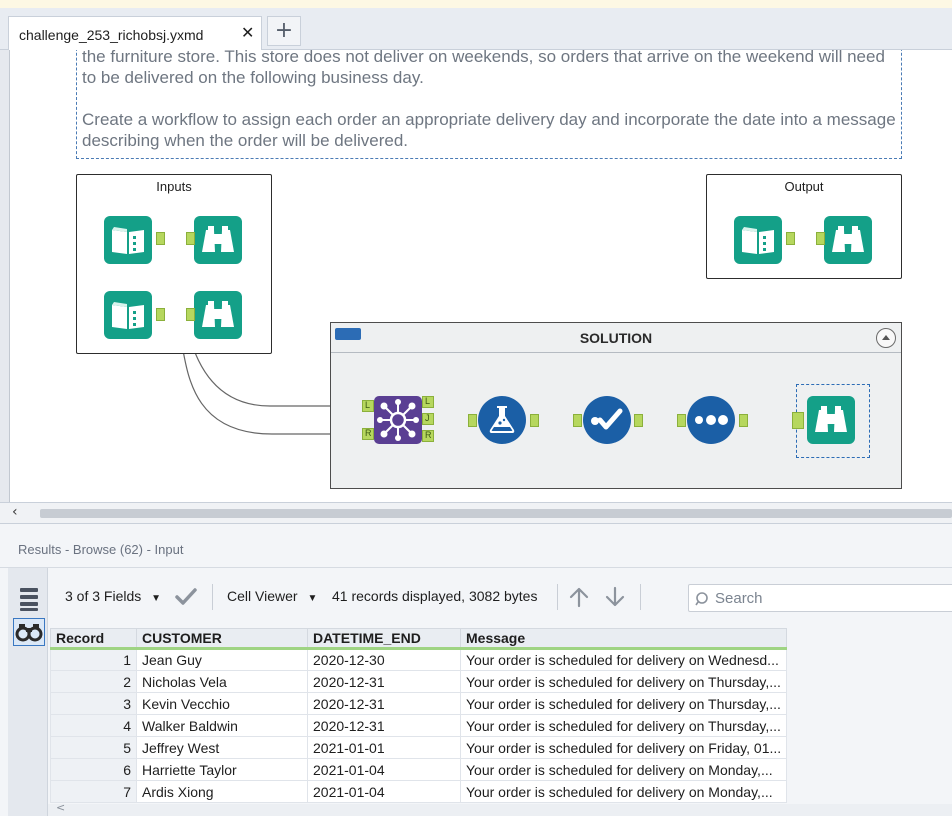  Describe the element at coordinates (798, 420) in the screenshot. I see `anchor-solution-browse-in` at that location.